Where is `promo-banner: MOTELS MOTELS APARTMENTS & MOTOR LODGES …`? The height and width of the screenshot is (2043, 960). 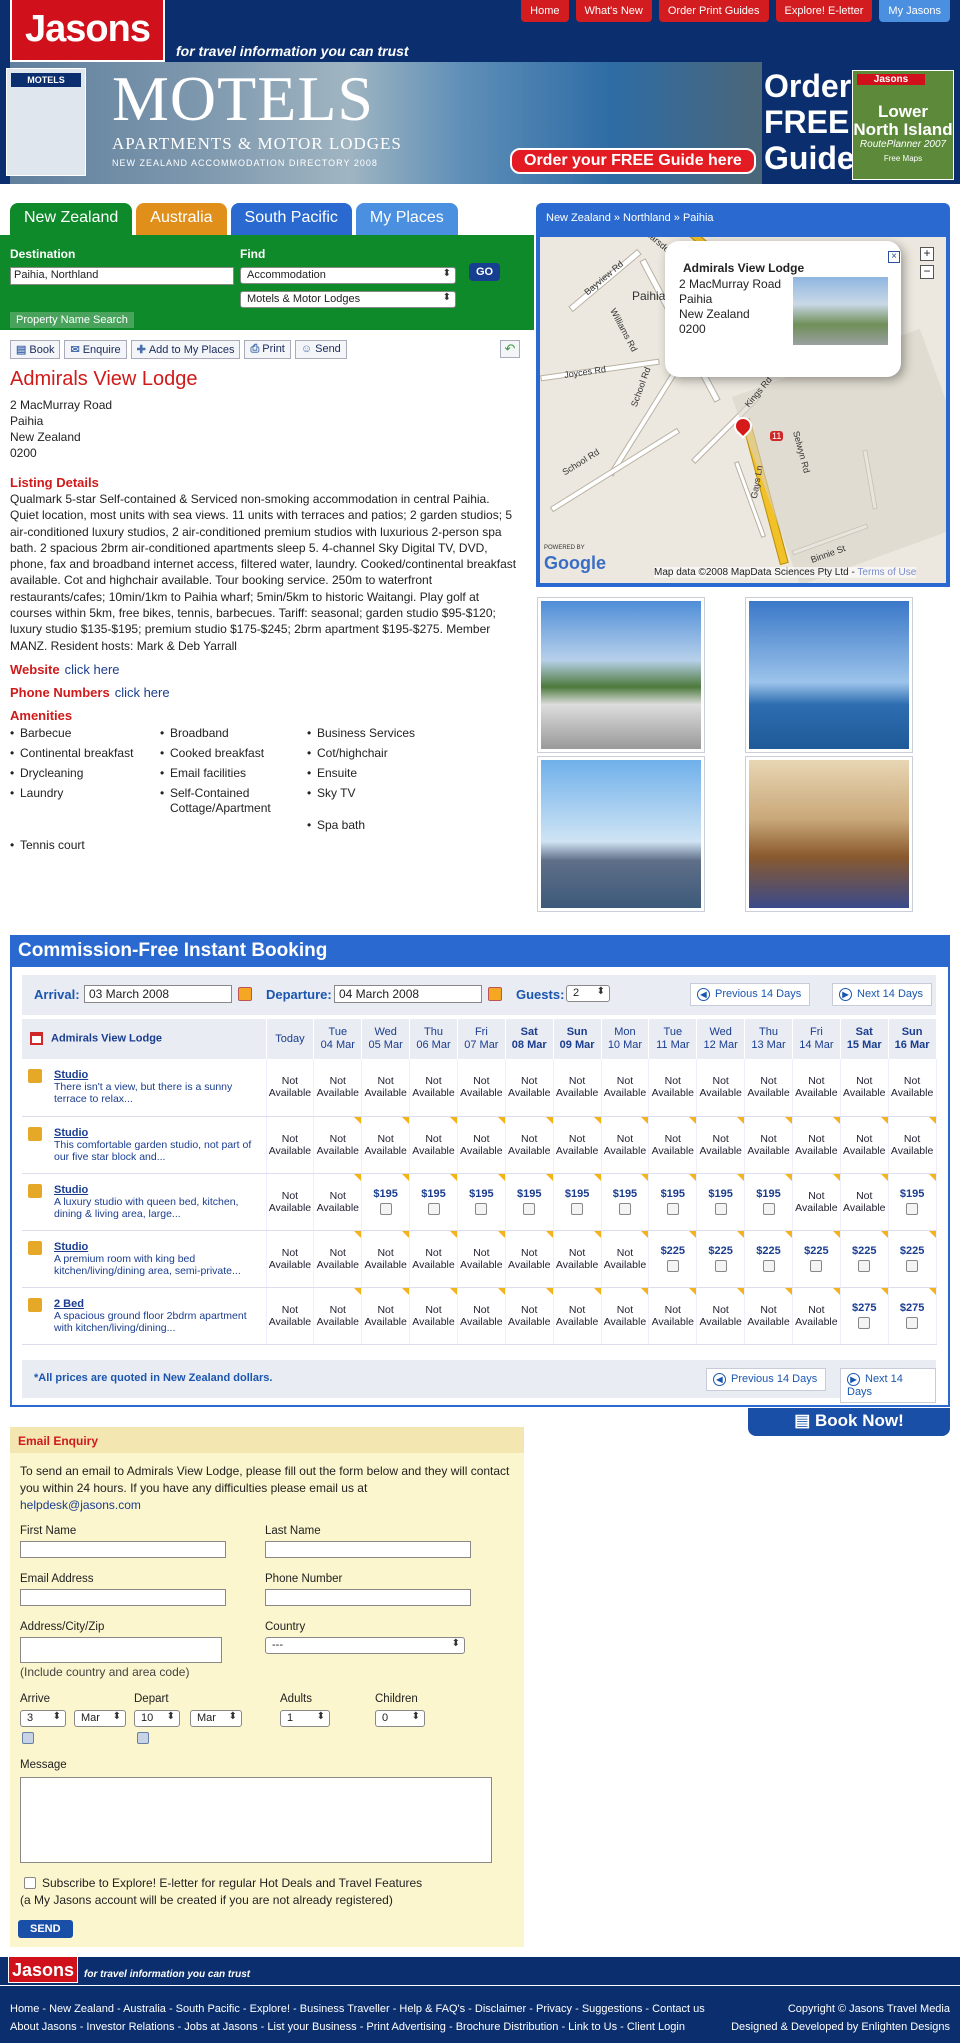
promo-banner: MOTELS MOTELS APARTMENTS & MOTOR LODGES … is located at coordinates (480, 123).